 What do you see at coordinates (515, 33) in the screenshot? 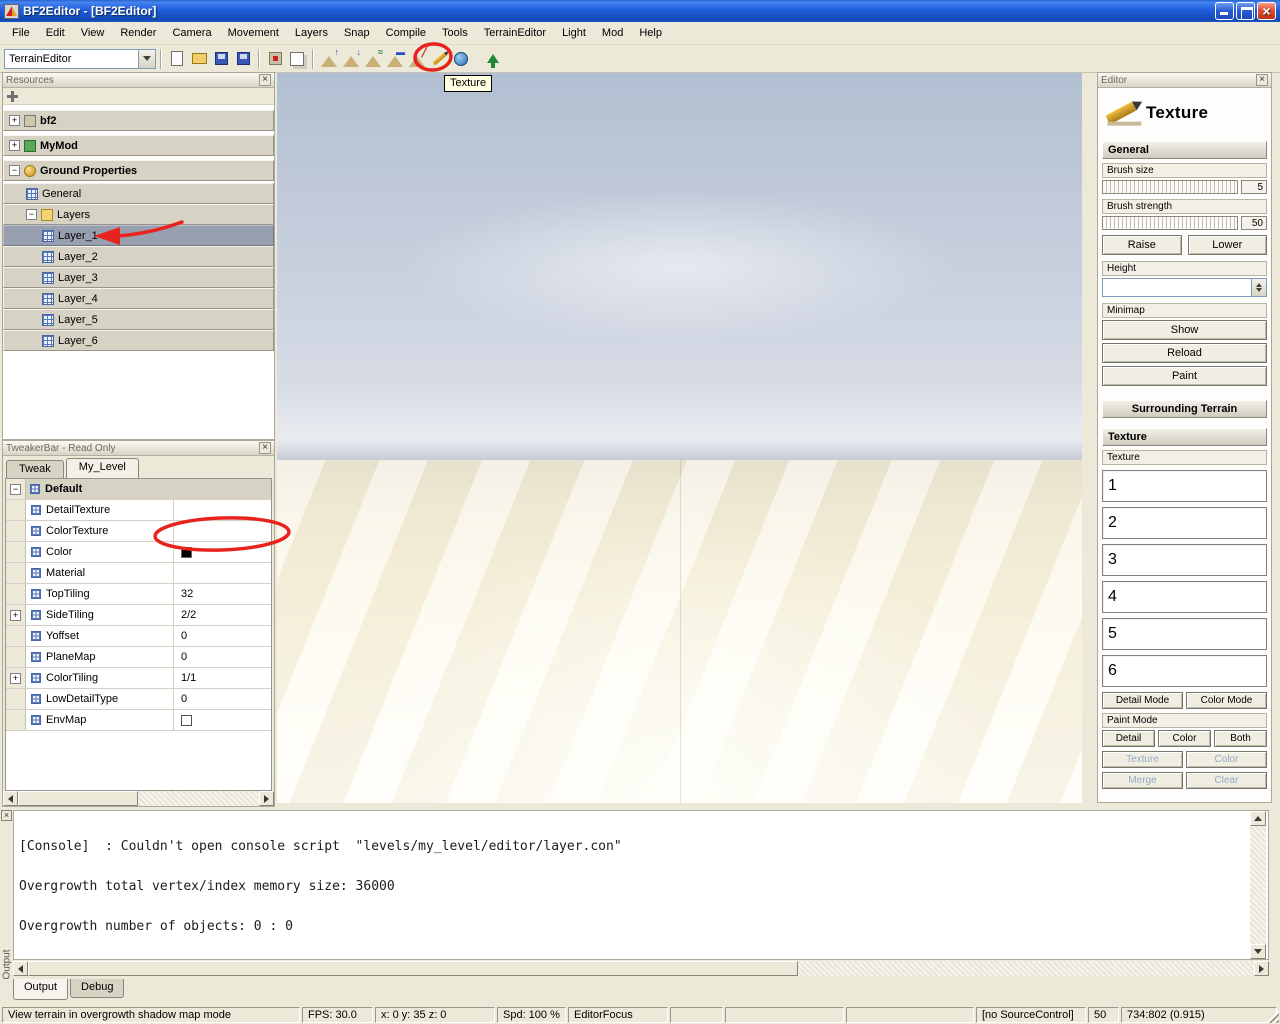
I see `menu-item-terraineditor: TerrainEditor` at bounding box center [515, 33].